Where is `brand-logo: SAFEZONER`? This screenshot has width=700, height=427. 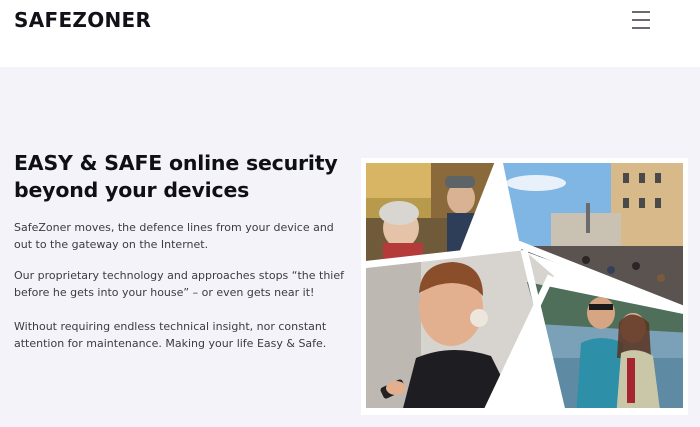
brand-logo: SAFEZONER is located at coordinates (82, 20).